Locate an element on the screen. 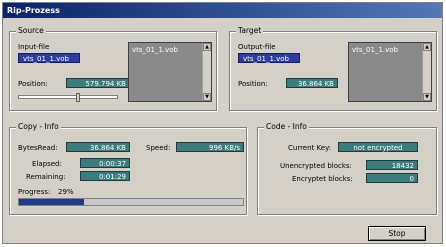  output-file-label: Output-file is located at coordinates (257, 47).